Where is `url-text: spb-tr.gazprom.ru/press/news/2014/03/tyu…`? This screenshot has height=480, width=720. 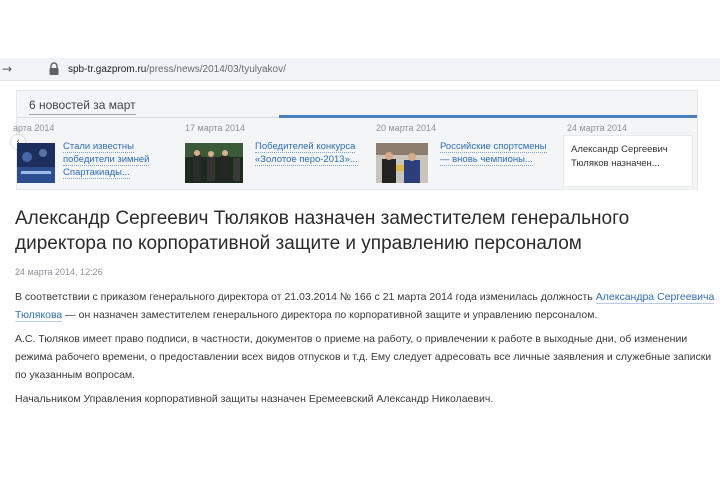 url-text: spb-tr.gazprom.ru/press/news/2014/03/tyu… is located at coordinates (177, 69).